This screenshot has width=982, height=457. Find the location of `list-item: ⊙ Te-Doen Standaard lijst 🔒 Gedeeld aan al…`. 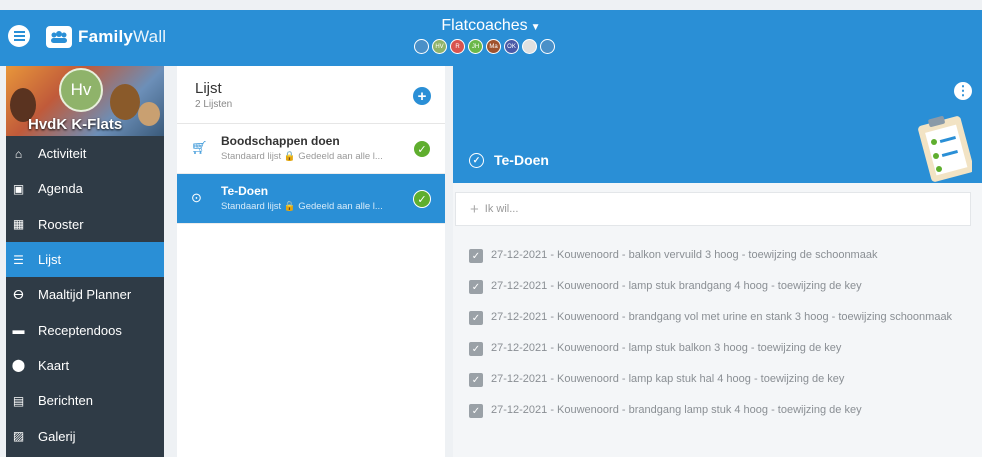

list-item: ⊙ Te-Doen Standaard lijst 🔒 Gedeeld aan al… is located at coordinates (311, 199).